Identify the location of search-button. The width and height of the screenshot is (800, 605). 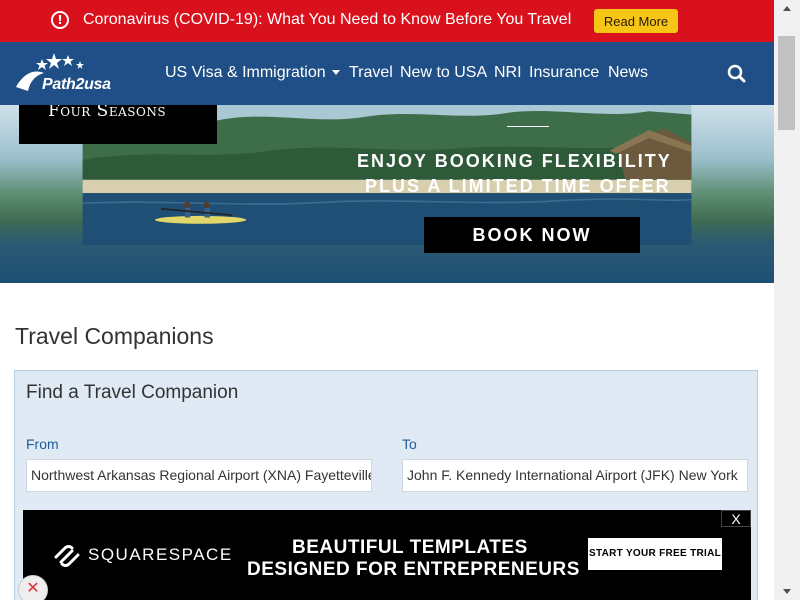
(737, 74).